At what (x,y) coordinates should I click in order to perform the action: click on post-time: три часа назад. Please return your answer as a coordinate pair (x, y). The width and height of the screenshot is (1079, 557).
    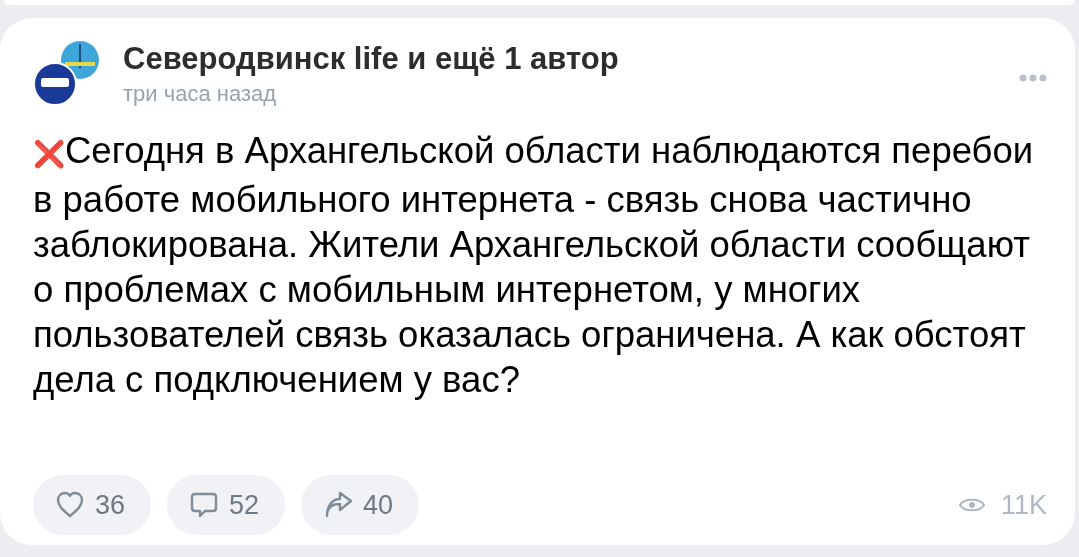
    Looking at the image, I should click on (200, 94).